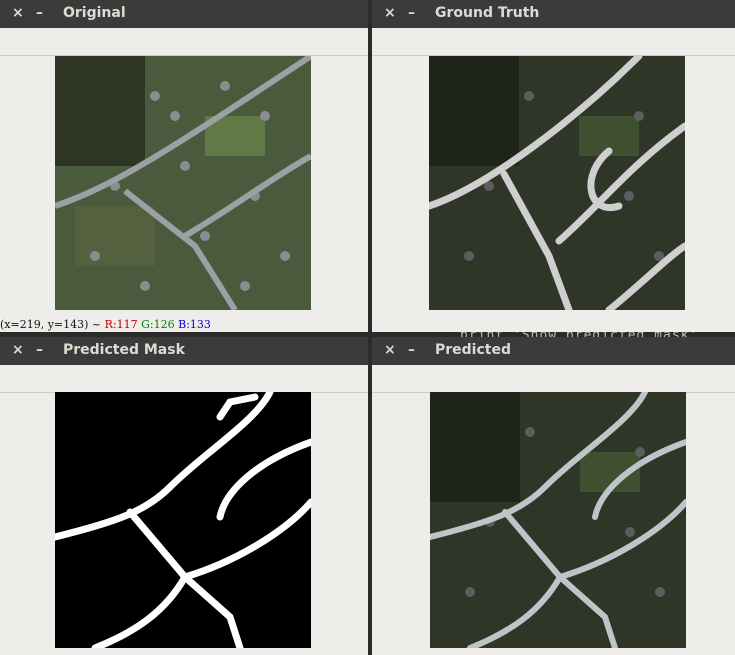 The height and width of the screenshot is (655, 735). I want to click on window-title: Predicted, so click(473, 350).